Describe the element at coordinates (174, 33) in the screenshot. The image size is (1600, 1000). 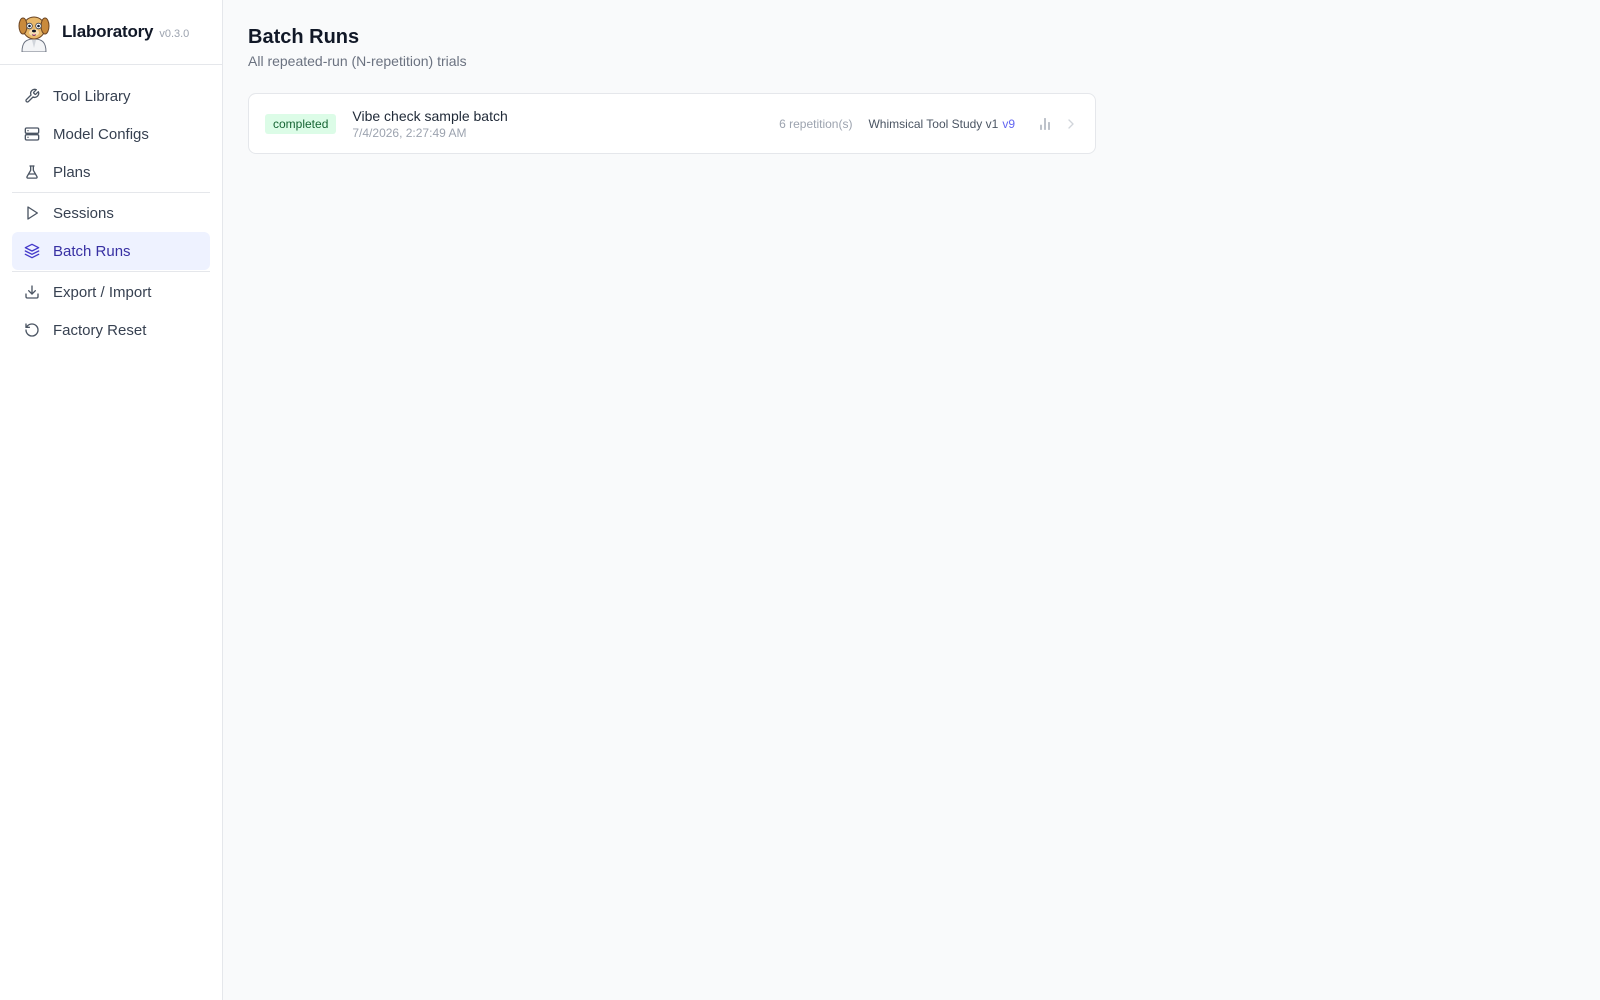
I see `app-version: v0.3.0` at that location.